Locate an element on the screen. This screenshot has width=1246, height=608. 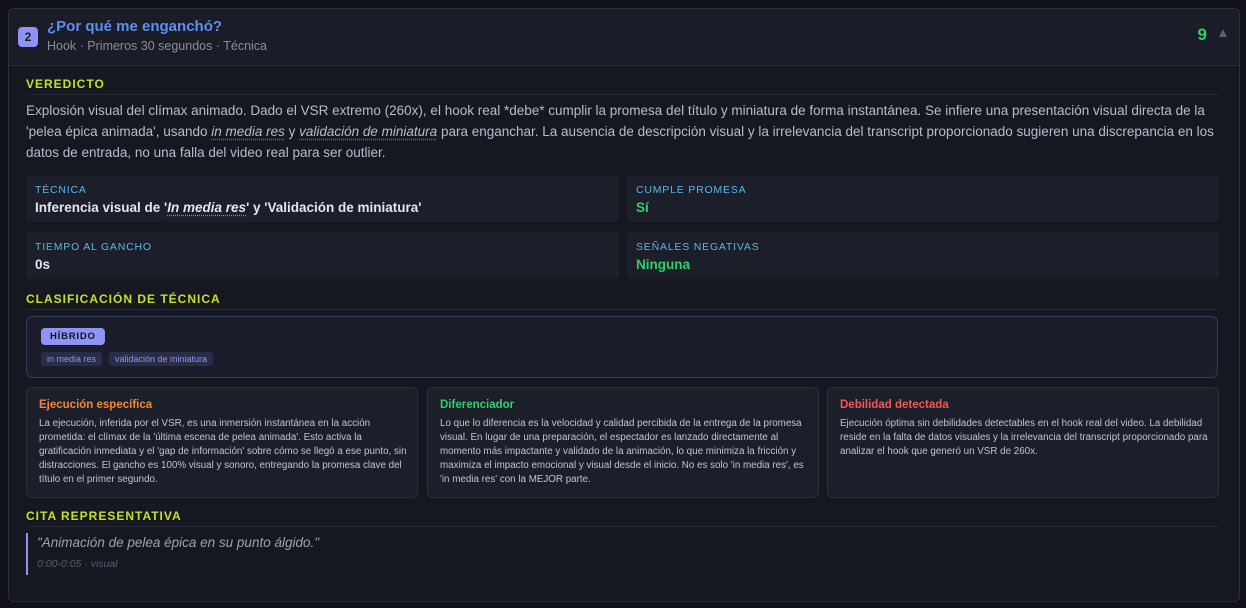
classification-type-badge: HÍBRIDO is located at coordinates (73, 336).